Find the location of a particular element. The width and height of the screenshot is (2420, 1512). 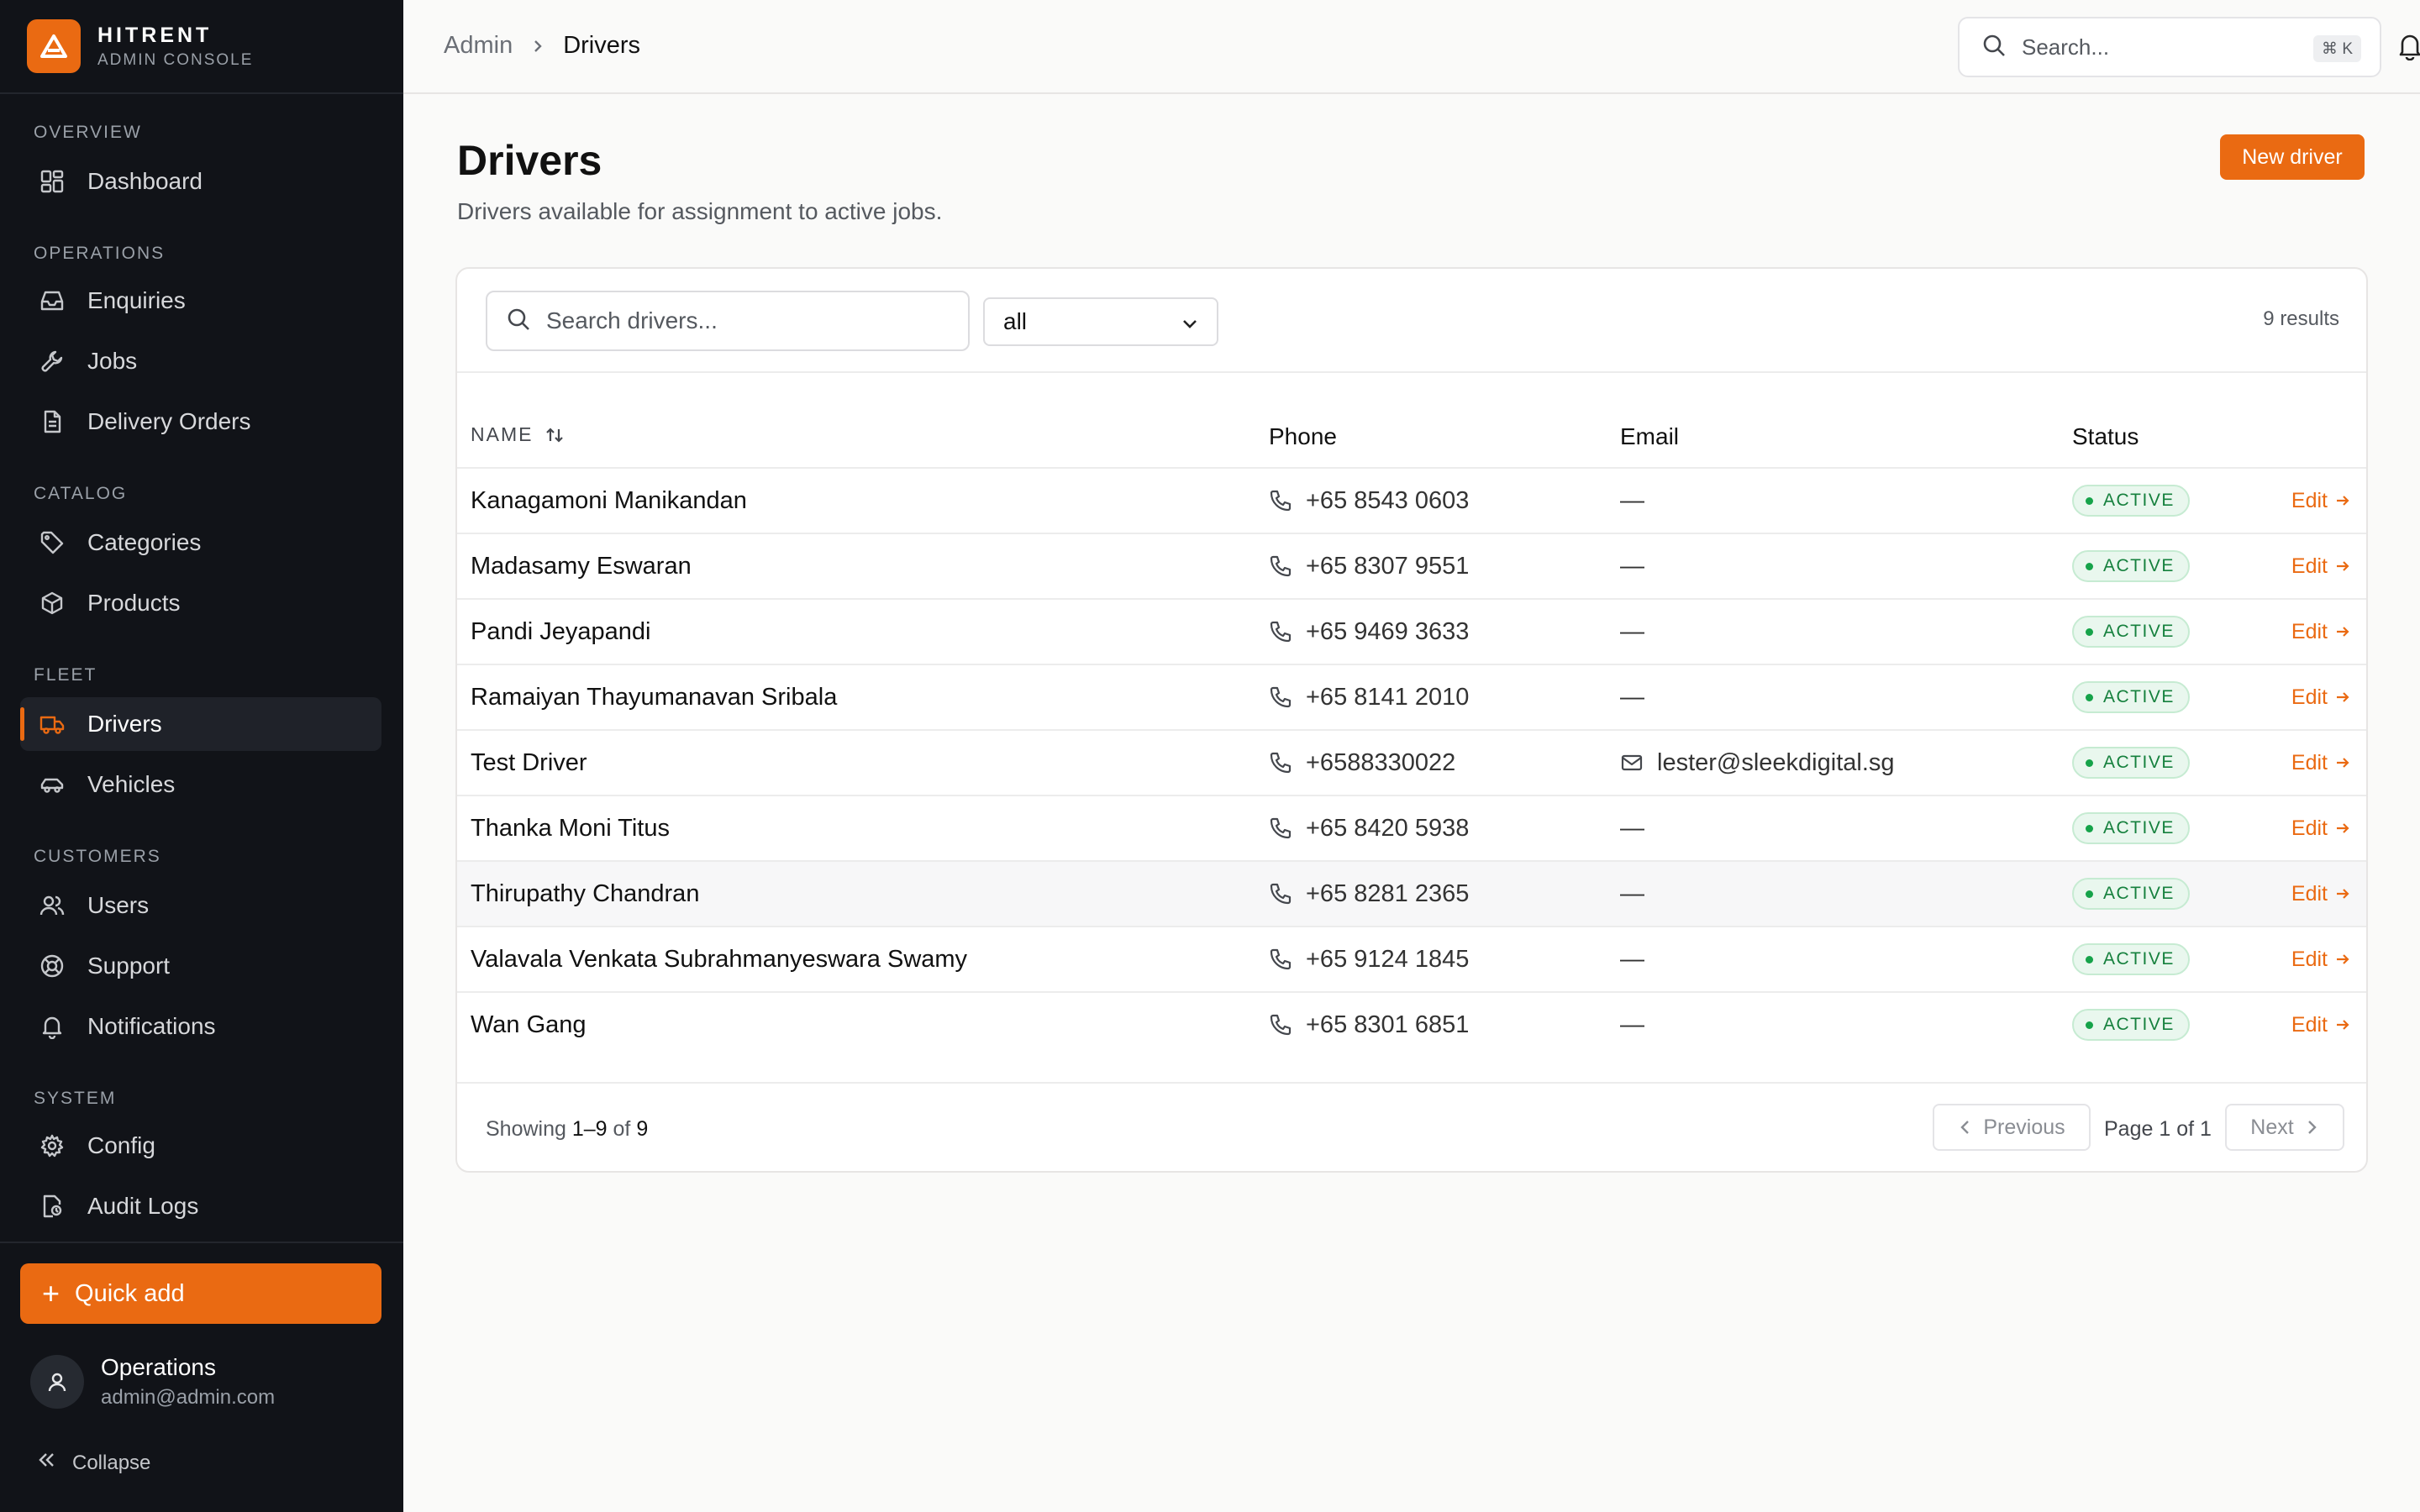

wrench-icon is located at coordinates (52, 361).